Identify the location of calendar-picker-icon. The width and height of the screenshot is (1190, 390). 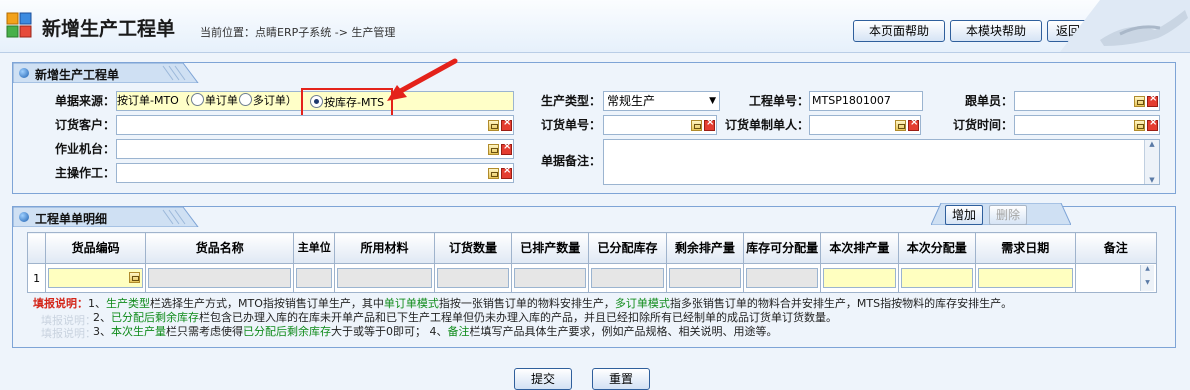
(1139, 125).